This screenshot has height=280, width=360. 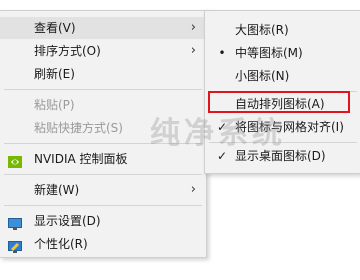 What do you see at coordinates (269, 53) in the screenshot?
I see `menu-item-label: 中等图标(M)` at bounding box center [269, 53].